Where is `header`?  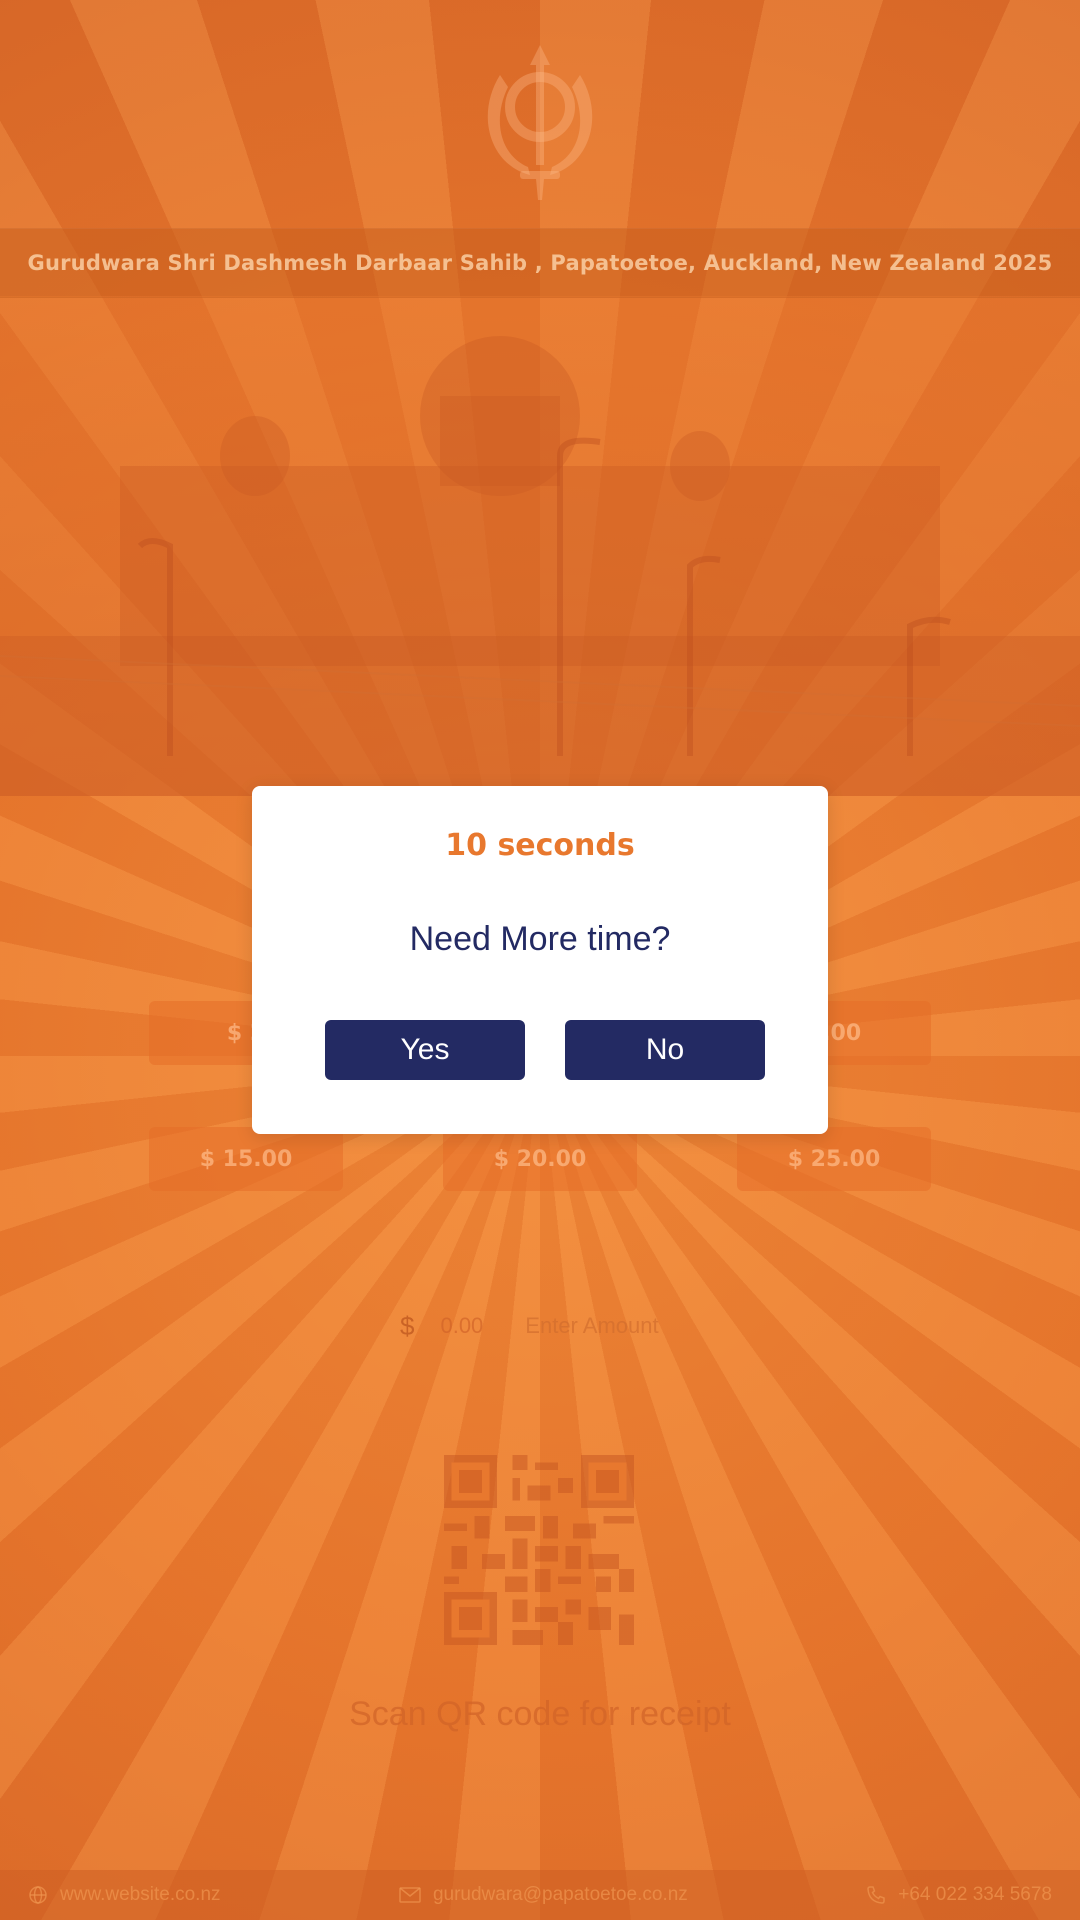
header is located at coordinates (540, 114).